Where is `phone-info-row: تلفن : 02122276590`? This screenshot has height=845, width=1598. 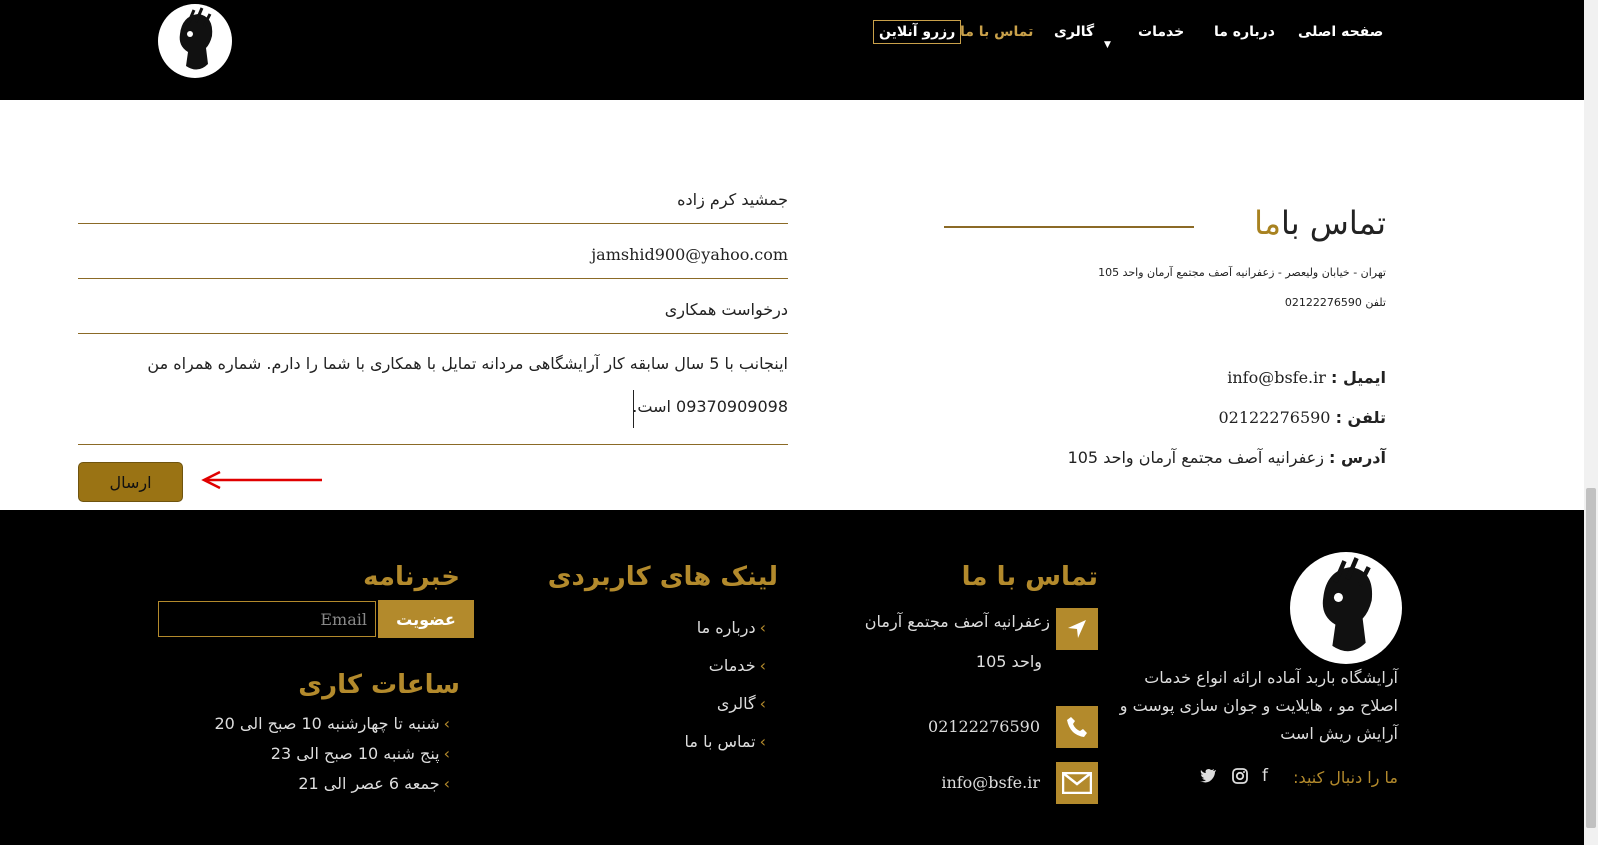
phone-info-row: تلفن : 02122276590 is located at coordinates (1302, 417).